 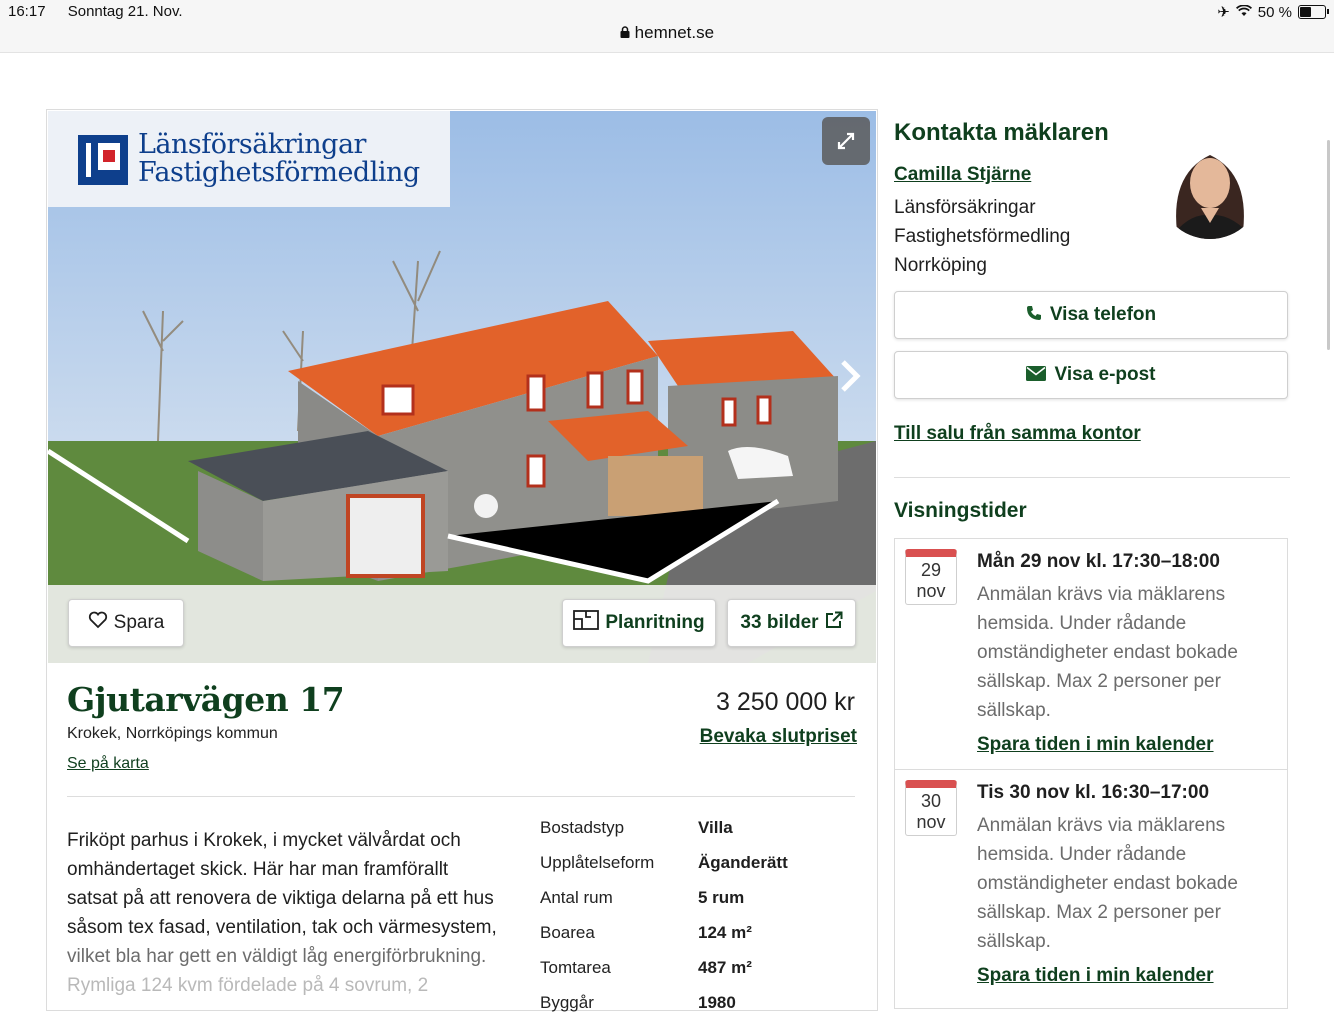 I want to click on floorplan-icon, so click(x=586, y=623).